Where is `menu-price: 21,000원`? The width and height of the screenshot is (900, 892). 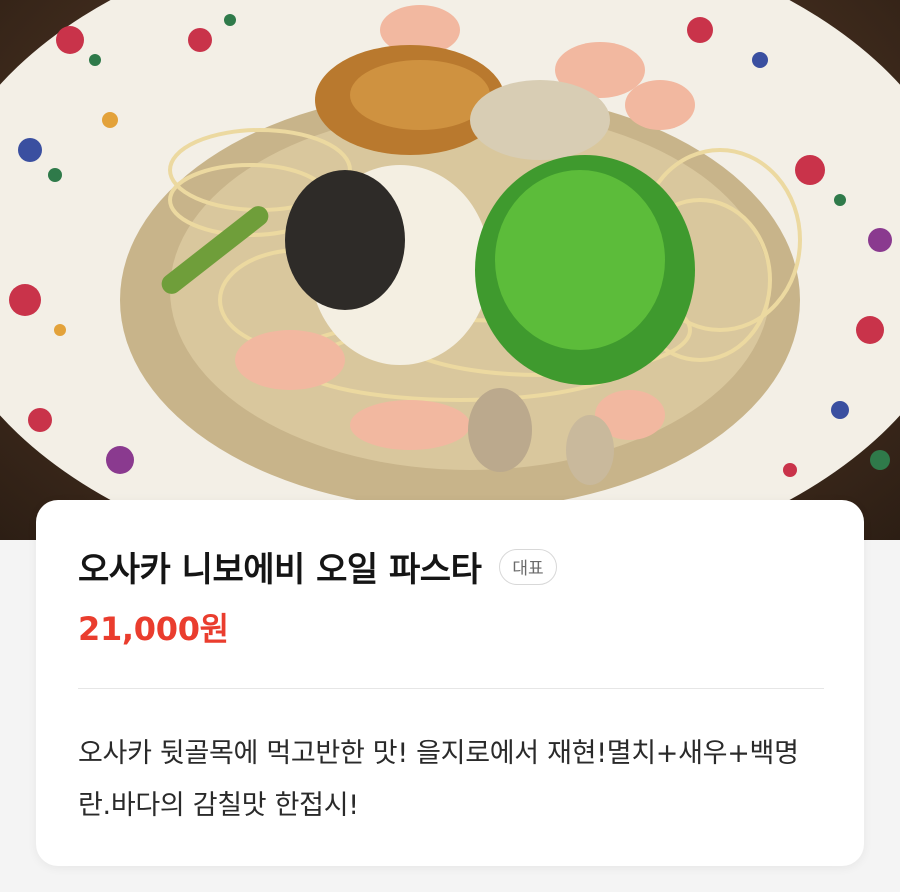 menu-price: 21,000원 is located at coordinates (153, 629).